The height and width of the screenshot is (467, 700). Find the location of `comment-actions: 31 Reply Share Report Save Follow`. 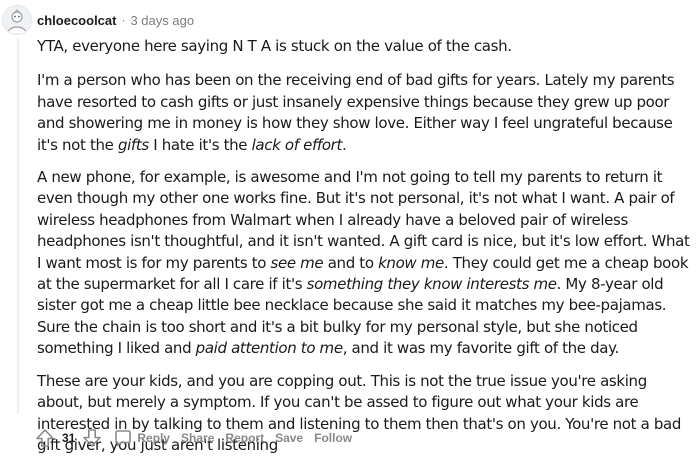

comment-actions: 31 Reply Share Report Save Follow is located at coordinates (193, 438).